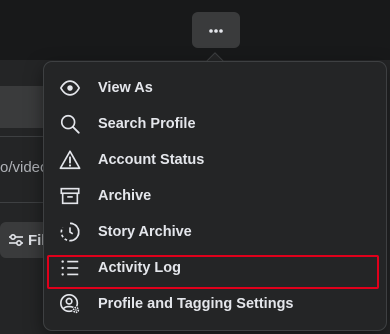 The image size is (390, 334). I want to click on menu-item-label: Story Archive, so click(145, 232).